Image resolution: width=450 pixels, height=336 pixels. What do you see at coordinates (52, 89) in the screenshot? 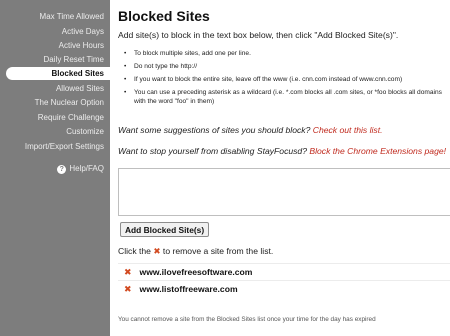
I see `sidebar-item-allowed-sites: Allowed Sites` at bounding box center [52, 89].